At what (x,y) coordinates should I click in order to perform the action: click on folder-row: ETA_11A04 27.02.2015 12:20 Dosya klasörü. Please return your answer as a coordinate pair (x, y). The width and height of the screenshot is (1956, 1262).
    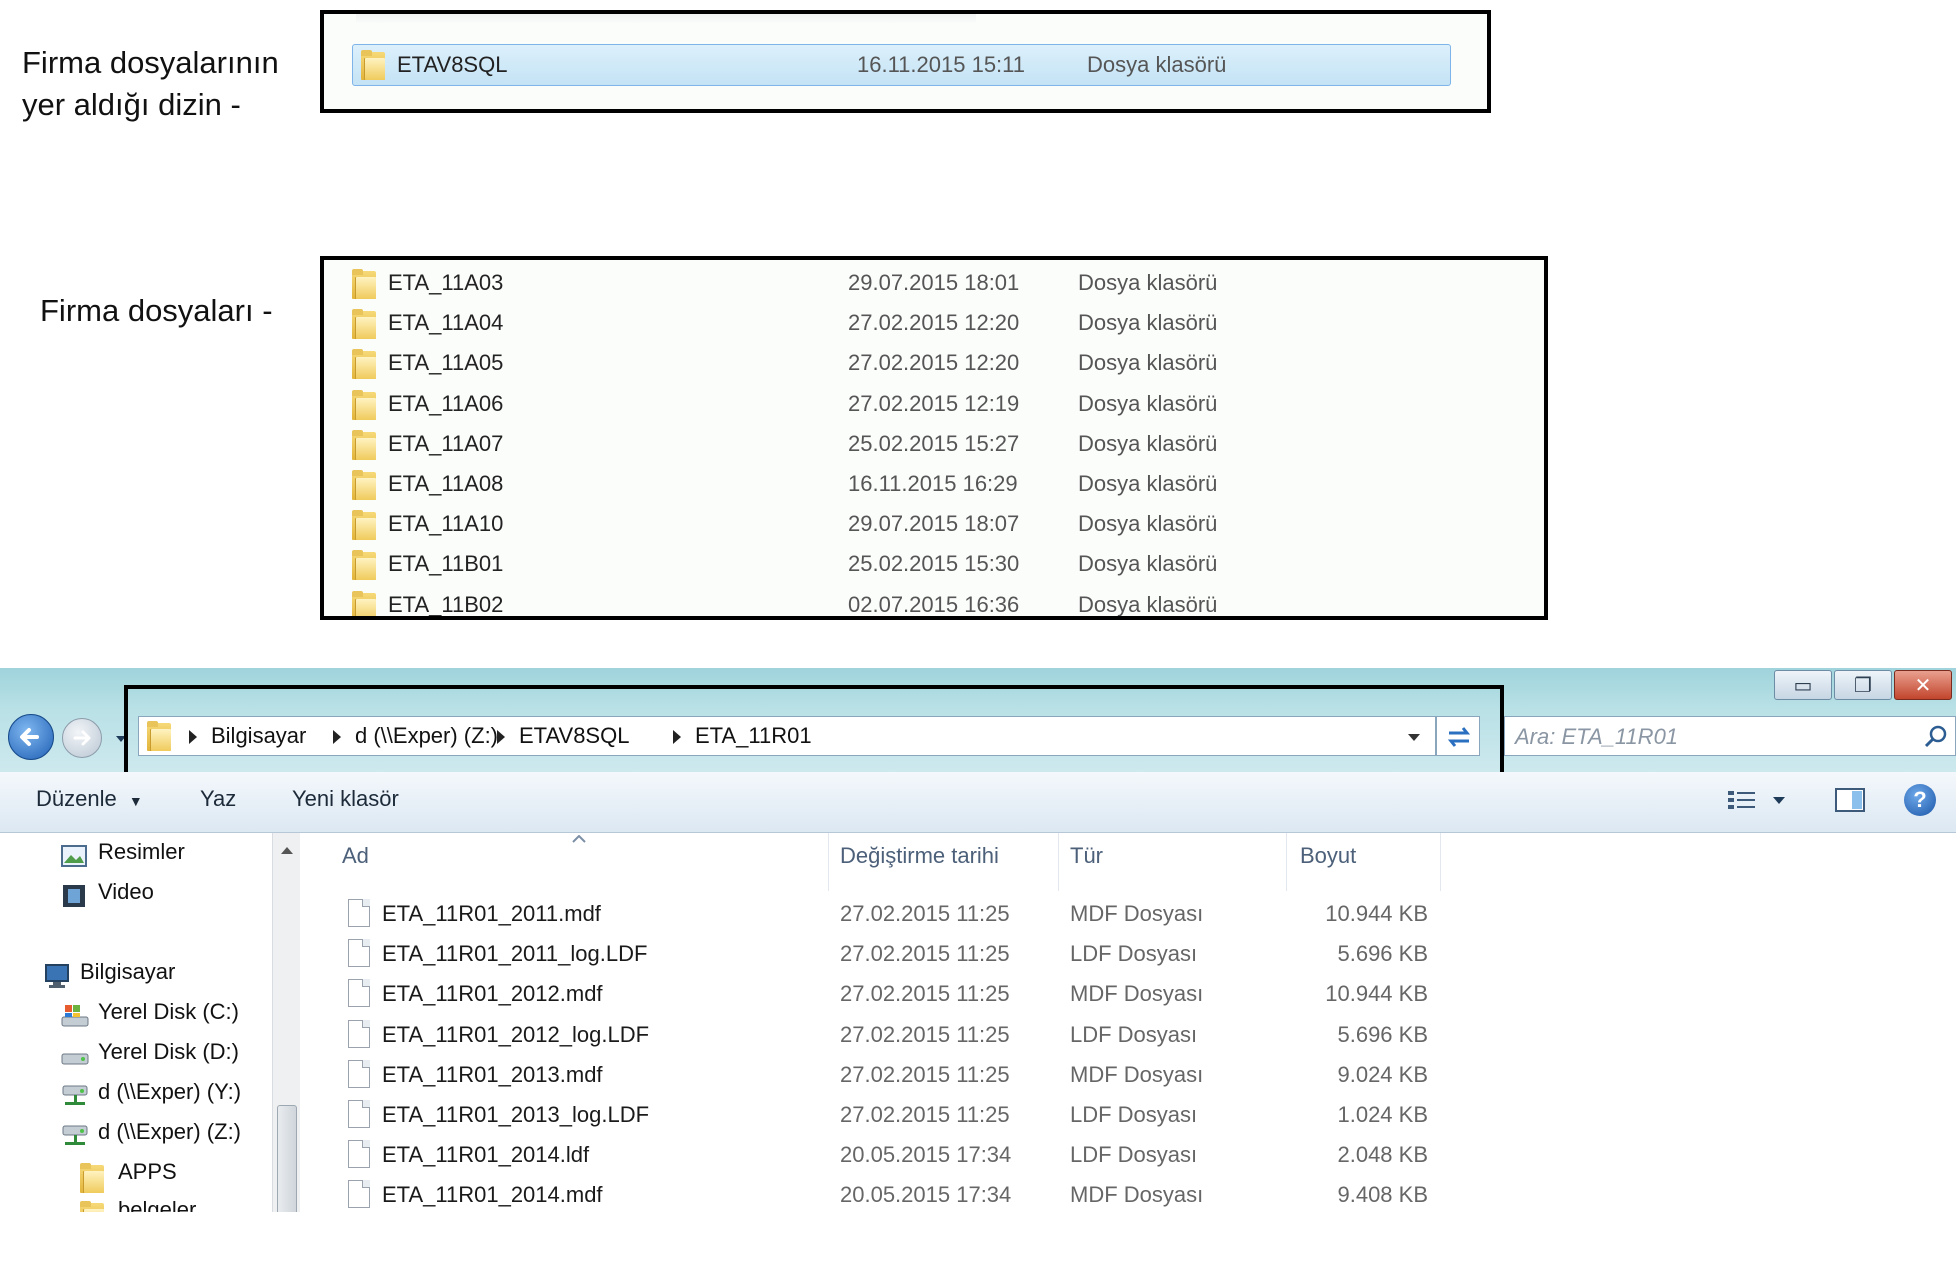
    Looking at the image, I should click on (934, 324).